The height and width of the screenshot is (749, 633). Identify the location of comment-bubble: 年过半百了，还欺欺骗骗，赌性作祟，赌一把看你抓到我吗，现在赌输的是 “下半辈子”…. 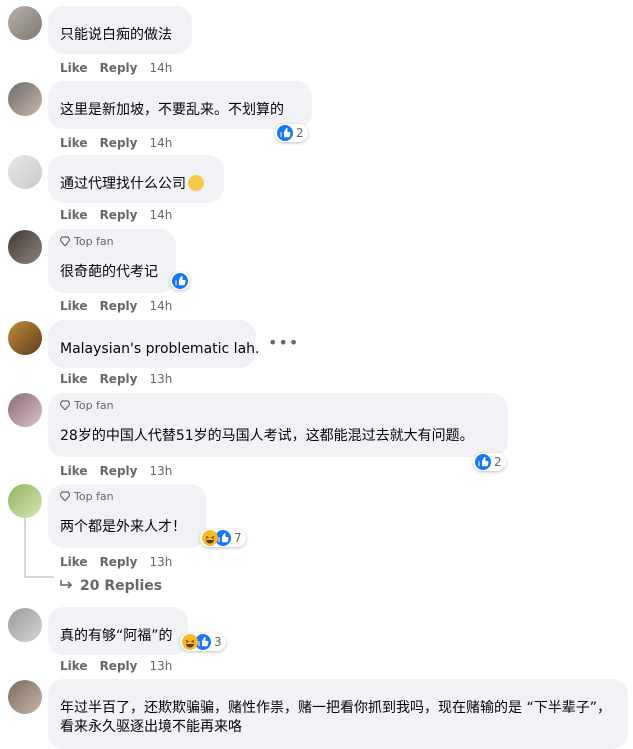
(338, 714).